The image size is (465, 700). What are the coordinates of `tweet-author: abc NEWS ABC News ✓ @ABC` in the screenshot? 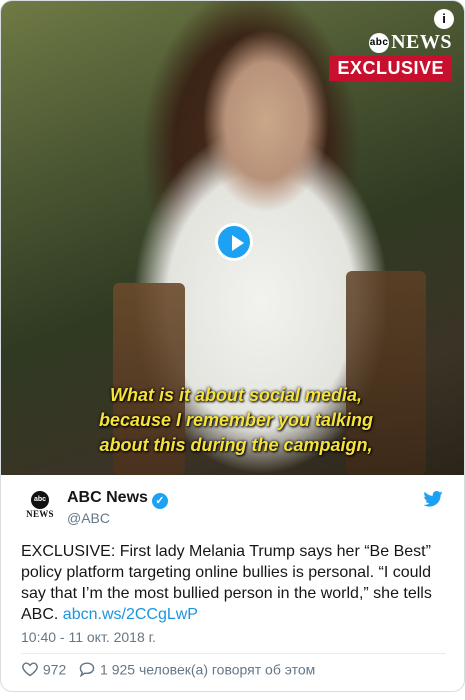 It's located at (233, 507).